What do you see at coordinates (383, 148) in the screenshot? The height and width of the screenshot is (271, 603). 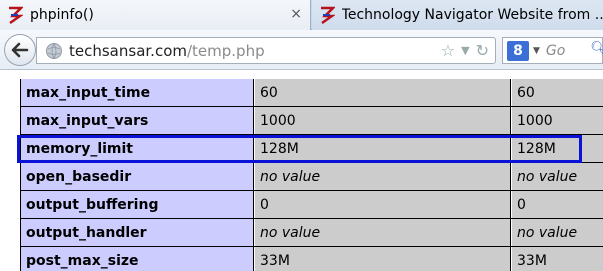 I see `local-value: 128M` at bounding box center [383, 148].